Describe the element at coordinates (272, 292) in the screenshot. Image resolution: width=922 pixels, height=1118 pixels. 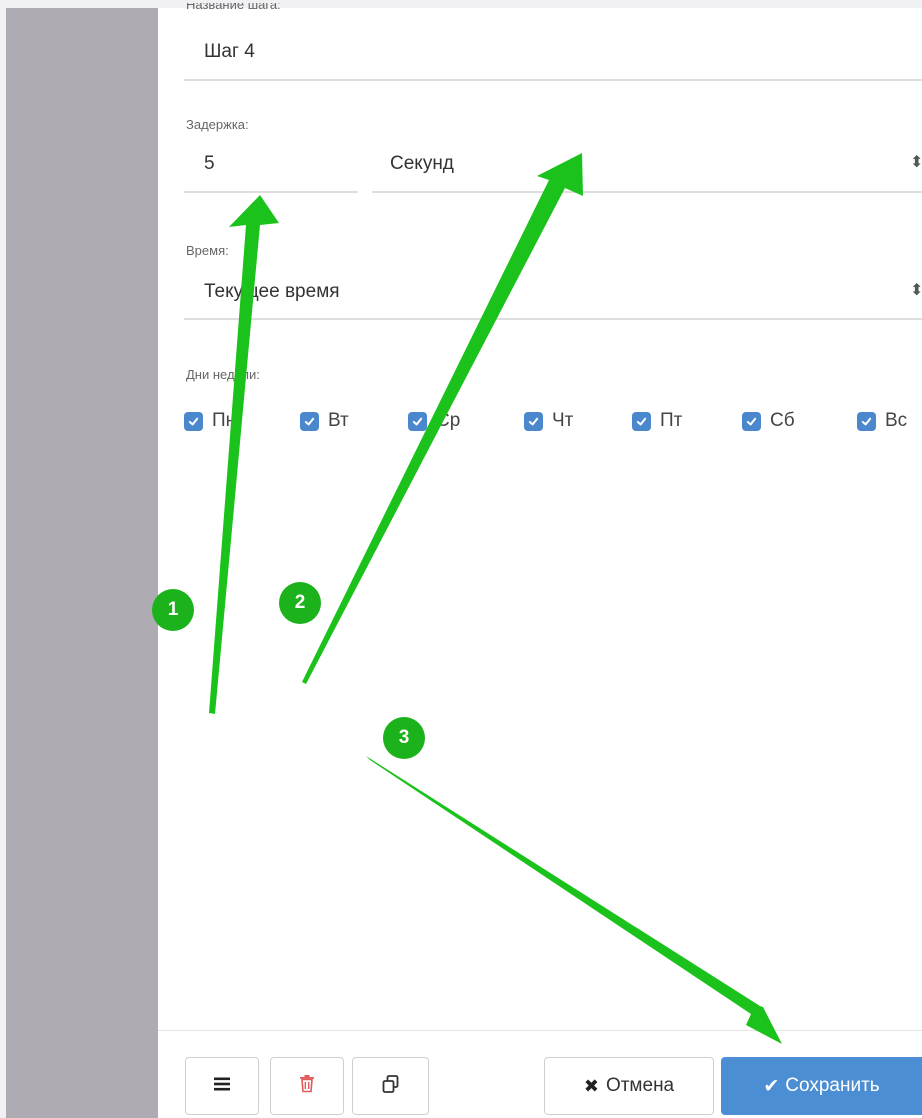
I see `time-select: Текущее время` at that location.